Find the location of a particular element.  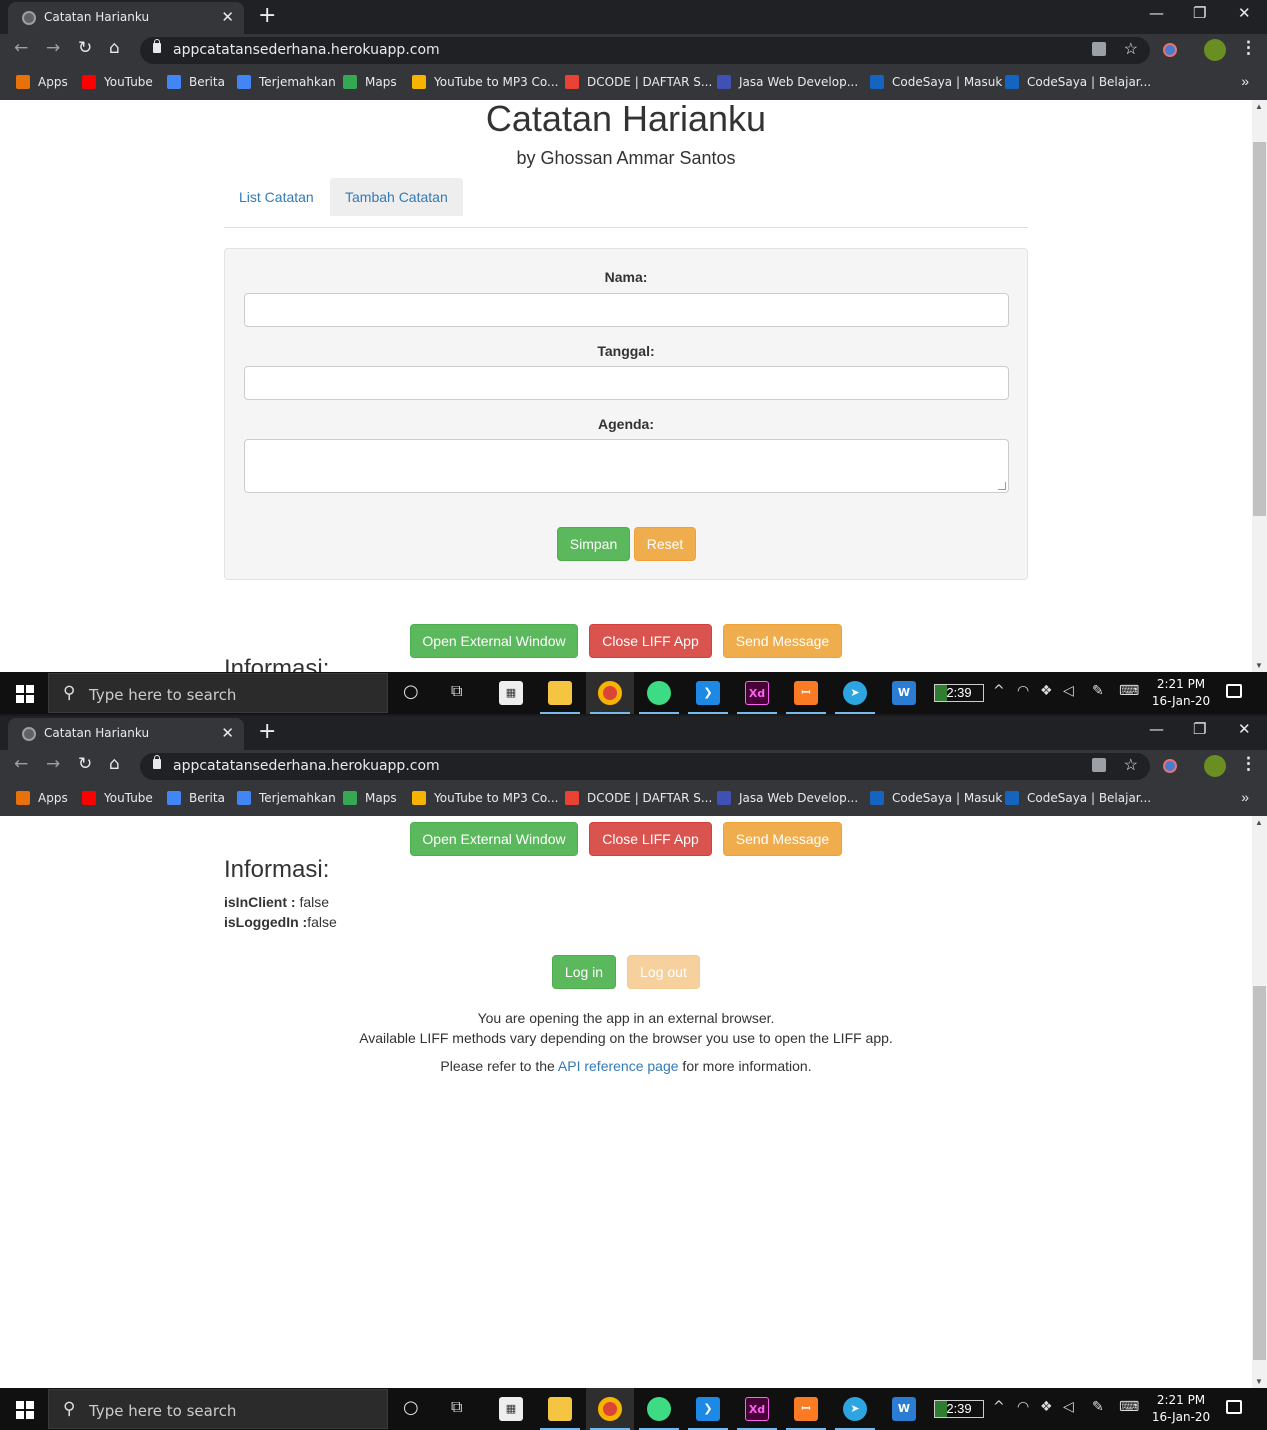

tanggal-input is located at coordinates (626, 383).